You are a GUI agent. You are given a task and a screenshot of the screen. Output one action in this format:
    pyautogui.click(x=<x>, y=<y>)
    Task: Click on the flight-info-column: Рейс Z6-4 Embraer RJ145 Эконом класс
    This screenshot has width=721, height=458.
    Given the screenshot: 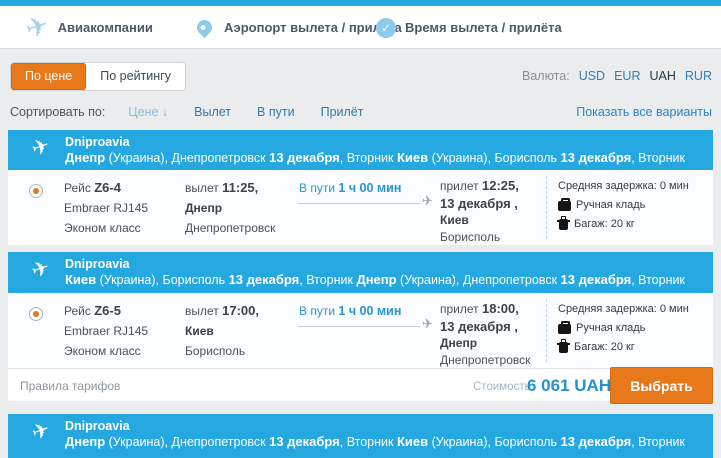 What is the action you would take?
    pyautogui.click(x=106, y=208)
    